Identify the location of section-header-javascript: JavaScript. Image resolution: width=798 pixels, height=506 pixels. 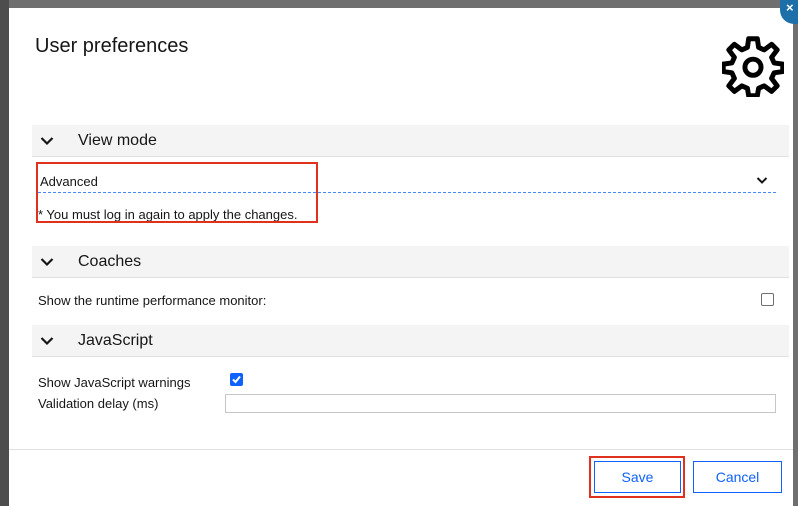
(410, 341).